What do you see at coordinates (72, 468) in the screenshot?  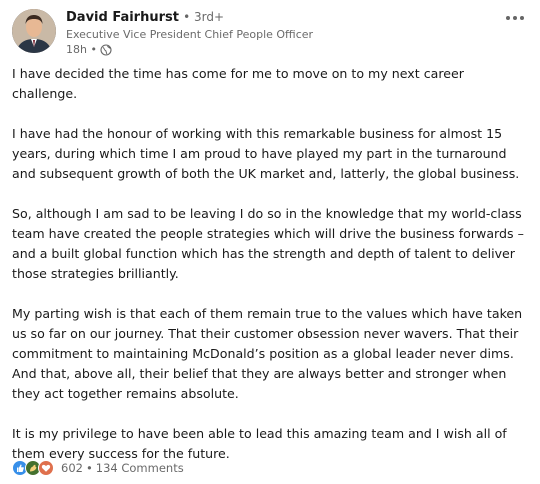 I see `reaction-count: 602` at bounding box center [72, 468].